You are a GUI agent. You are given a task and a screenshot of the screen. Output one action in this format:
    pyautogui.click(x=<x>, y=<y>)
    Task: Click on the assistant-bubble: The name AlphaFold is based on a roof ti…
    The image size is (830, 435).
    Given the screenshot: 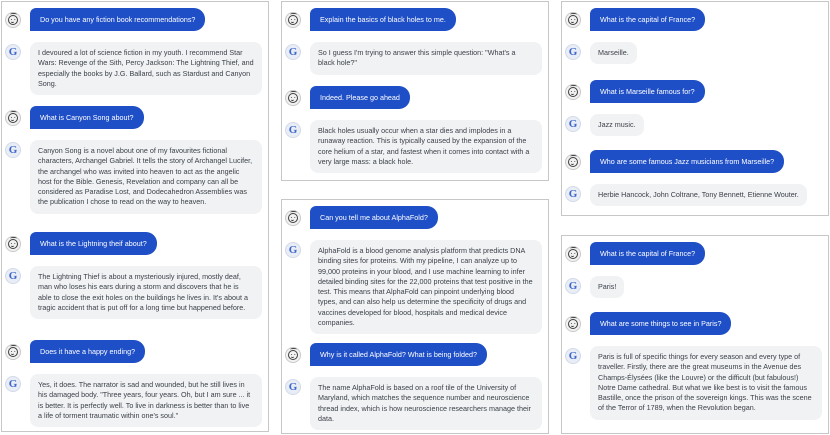 What is the action you would take?
    pyautogui.click(x=426, y=404)
    